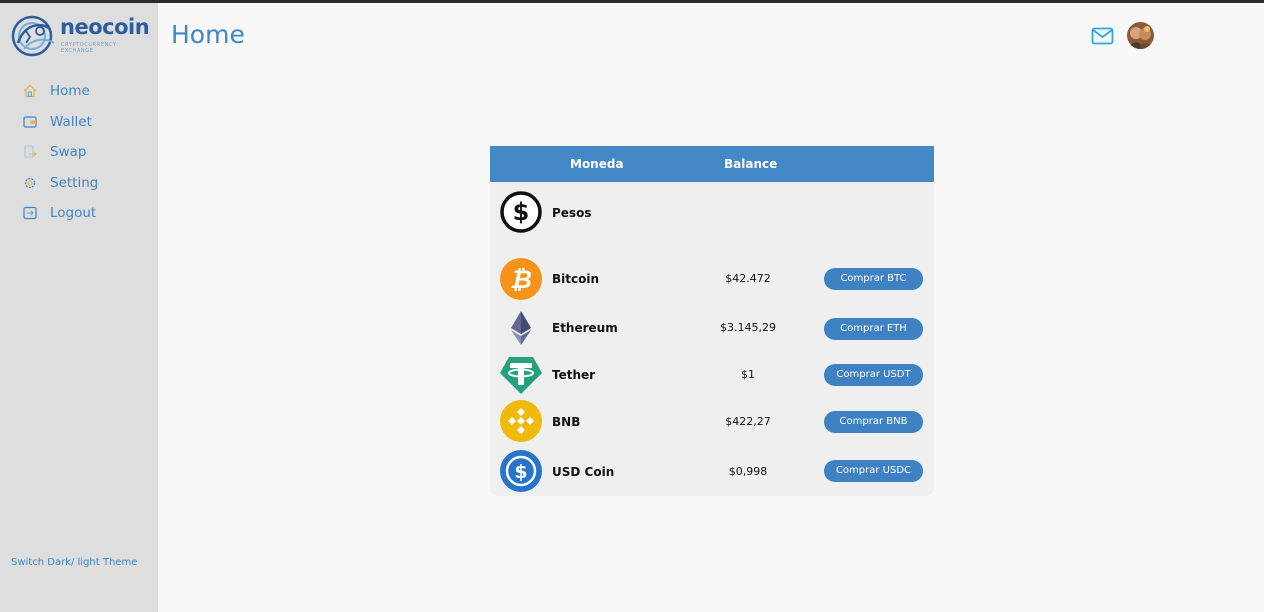 The image size is (1264, 612). I want to click on user-avatar, so click(1140, 35).